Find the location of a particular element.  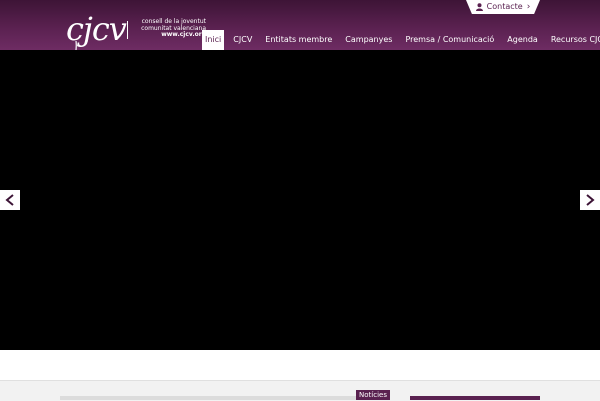

arrow-left-icon is located at coordinates (9, 200).